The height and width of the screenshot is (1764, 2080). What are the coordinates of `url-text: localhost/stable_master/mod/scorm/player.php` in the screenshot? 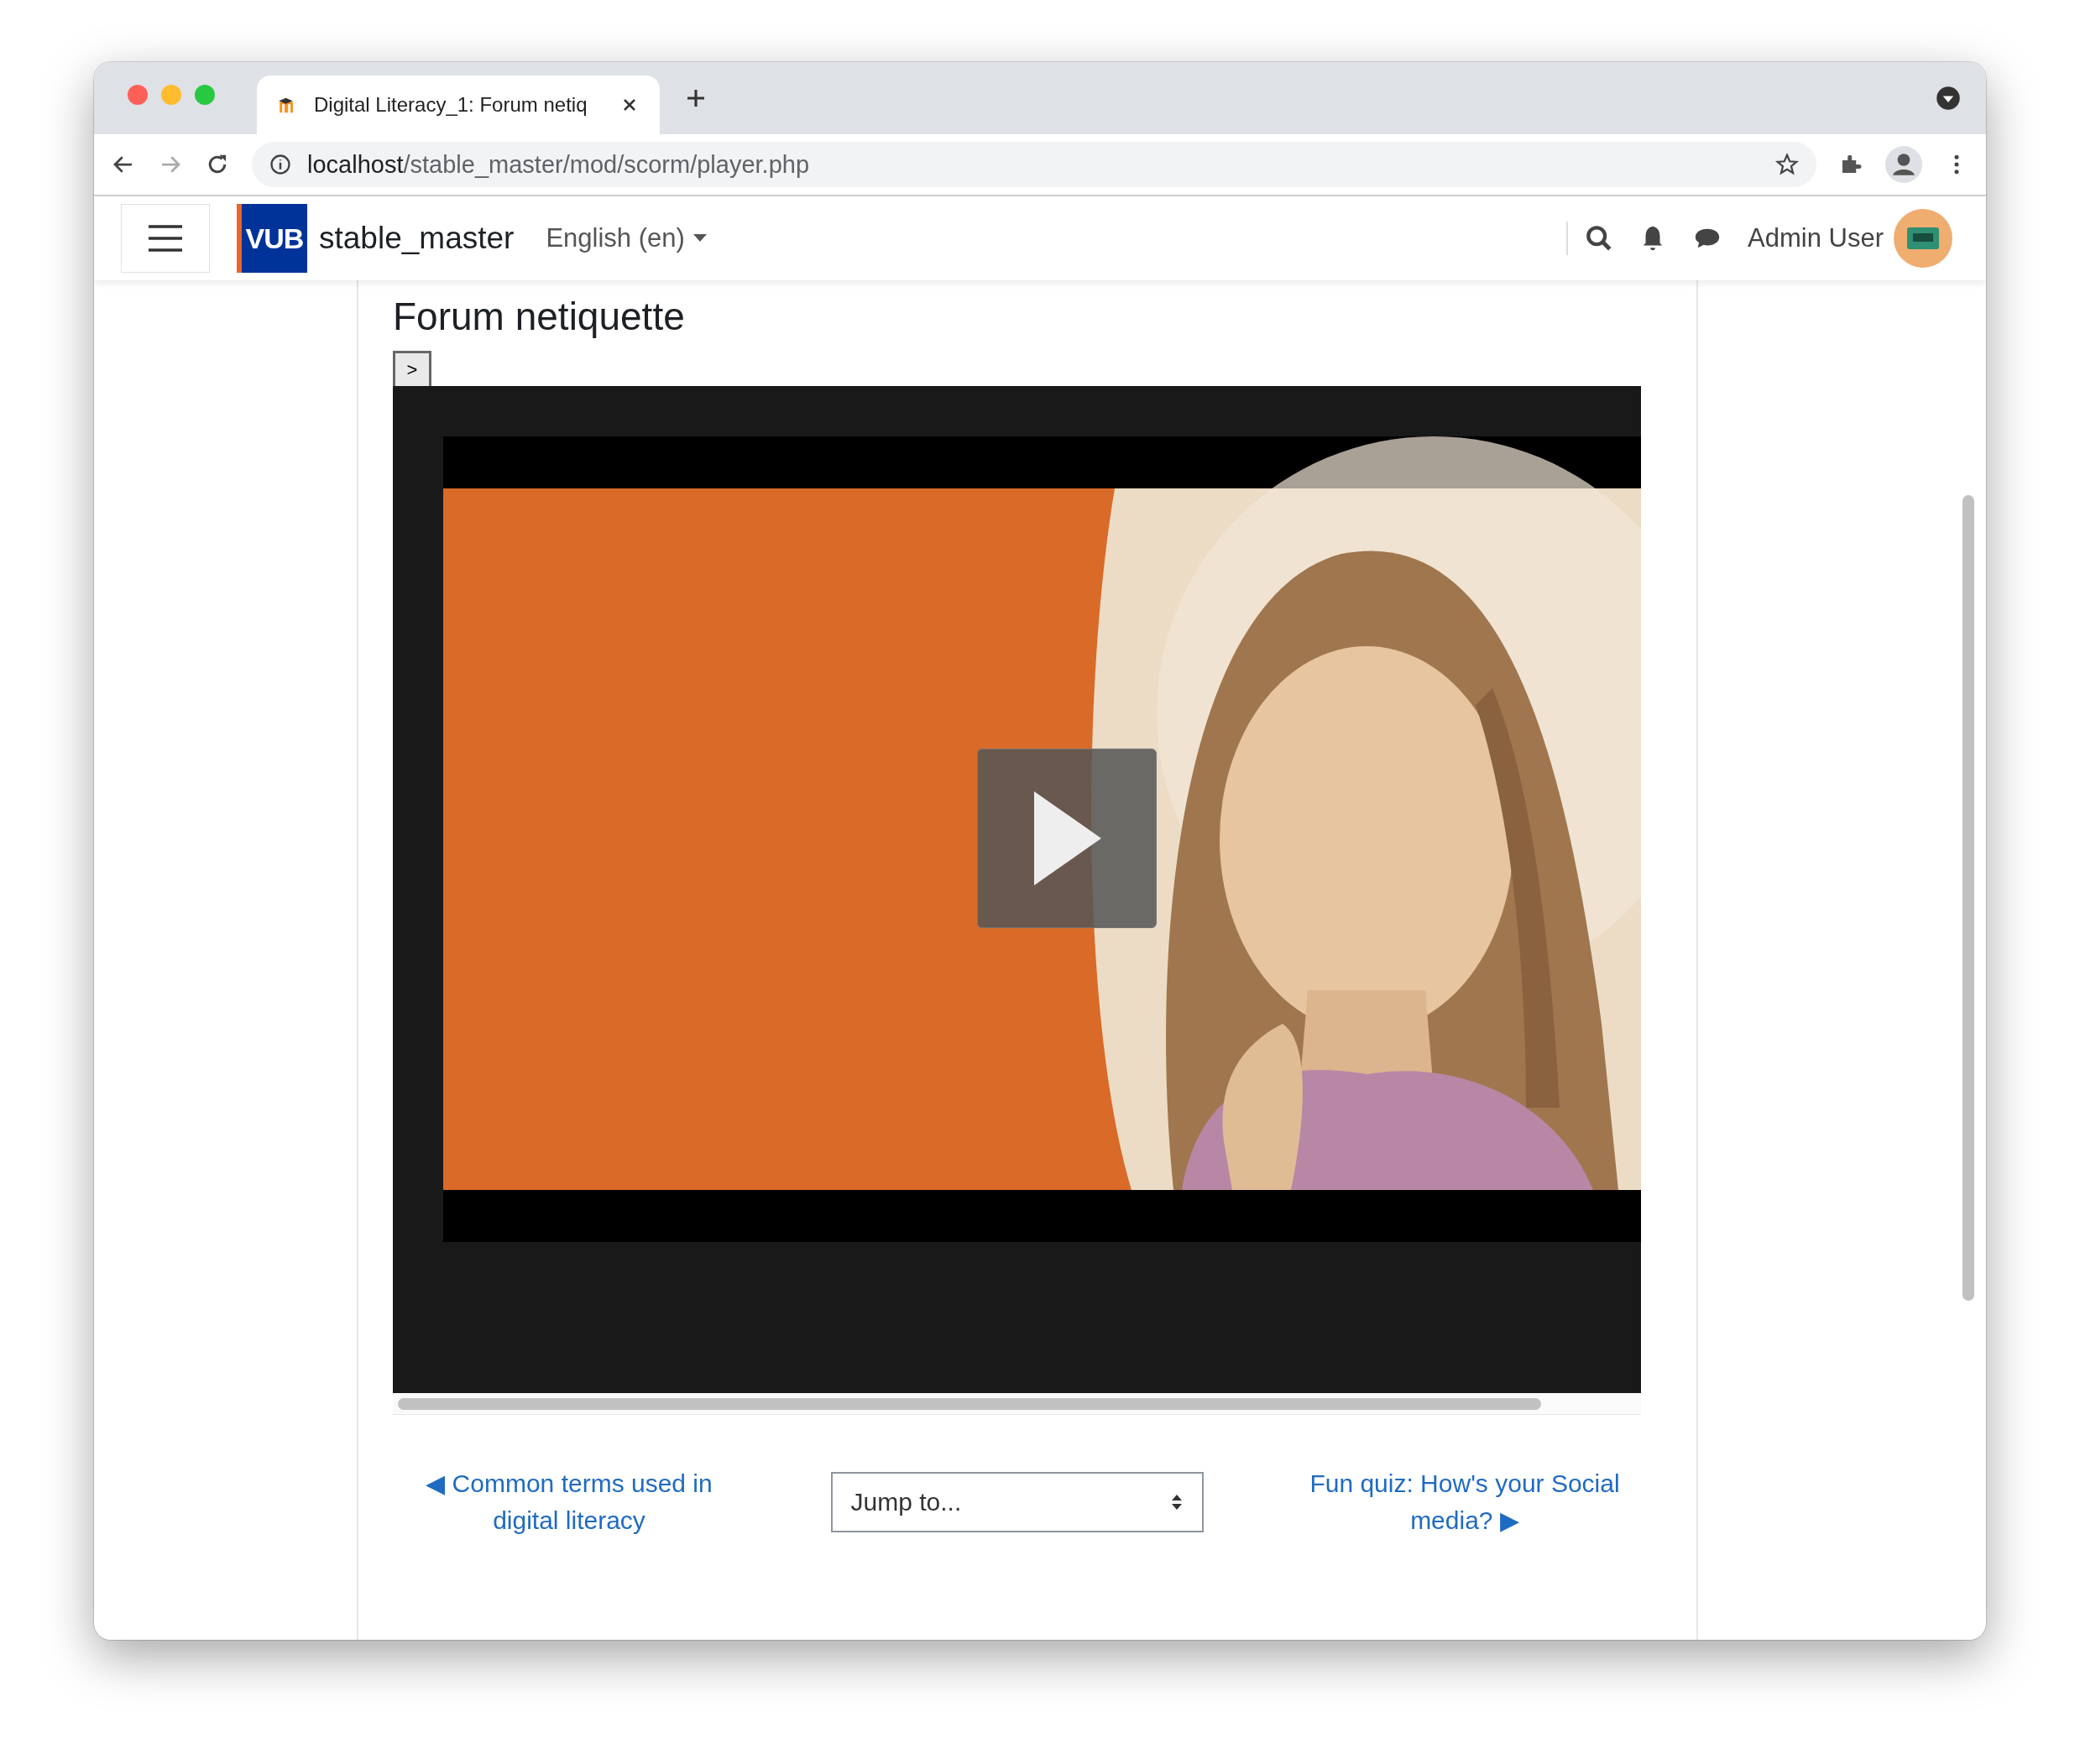 It's located at (558, 164).